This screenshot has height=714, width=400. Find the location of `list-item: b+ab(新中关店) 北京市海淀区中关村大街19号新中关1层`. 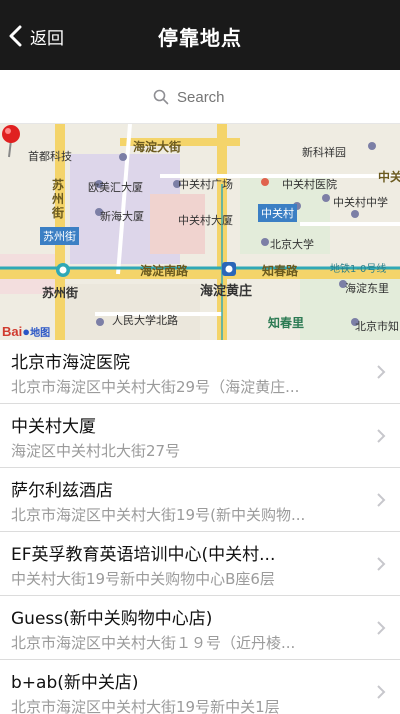

list-item: b+ab(新中关店) 北京市海淀区中关村大街19号新中关1层 is located at coordinates (200, 687).